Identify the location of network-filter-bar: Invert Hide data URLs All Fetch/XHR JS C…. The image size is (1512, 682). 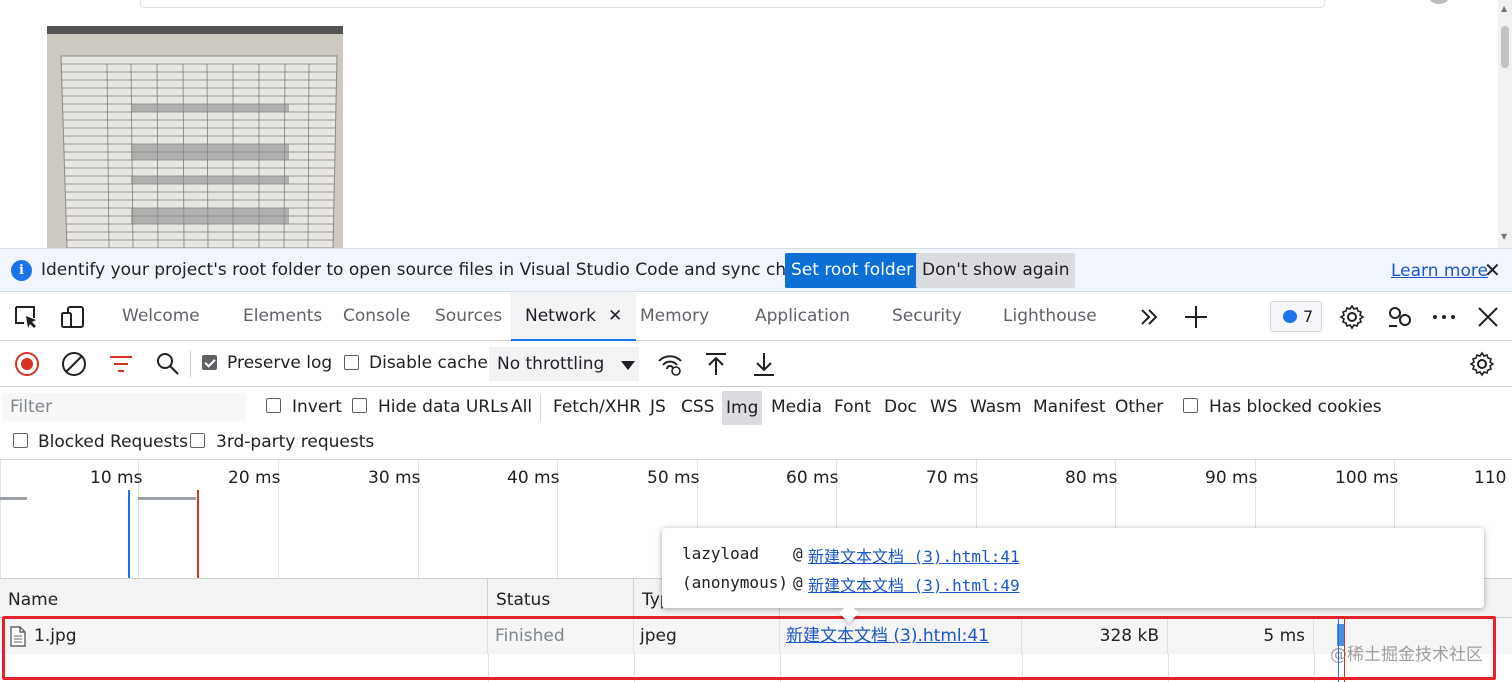
(756, 423).